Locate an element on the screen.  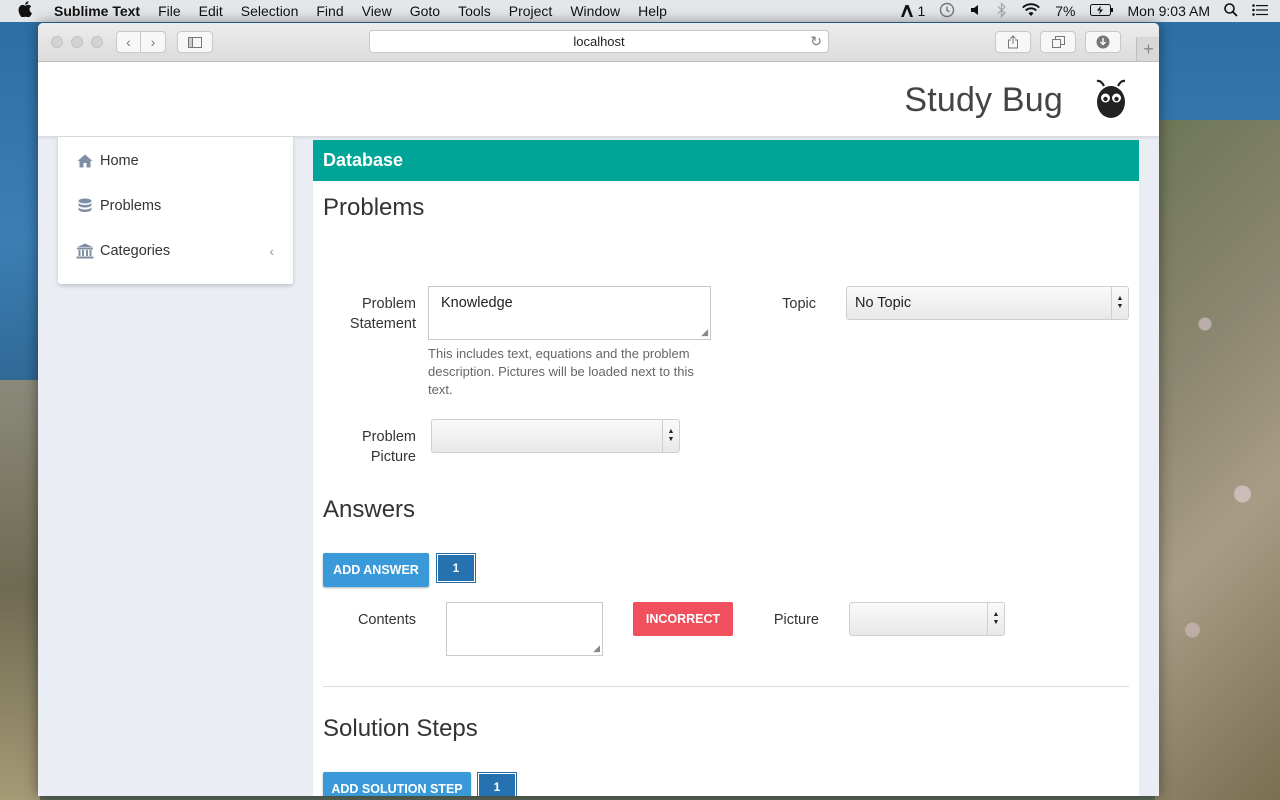
answer-count-badge: 1 is located at coordinates (456, 568).